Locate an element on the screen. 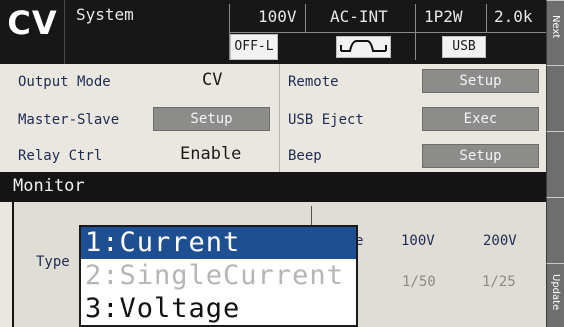  output-mode-value: CV is located at coordinates (212, 80).